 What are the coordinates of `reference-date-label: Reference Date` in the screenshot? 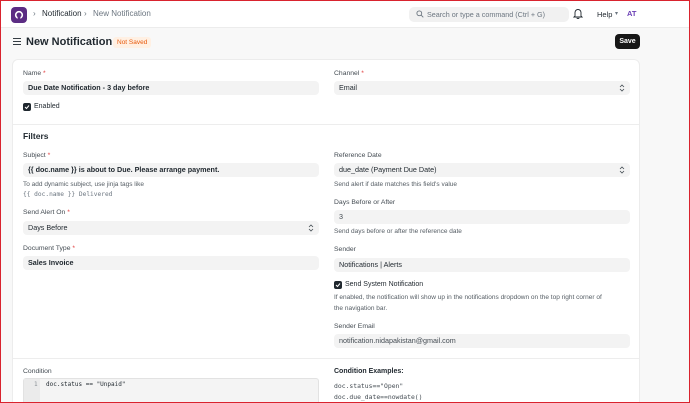 It's located at (358, 155).